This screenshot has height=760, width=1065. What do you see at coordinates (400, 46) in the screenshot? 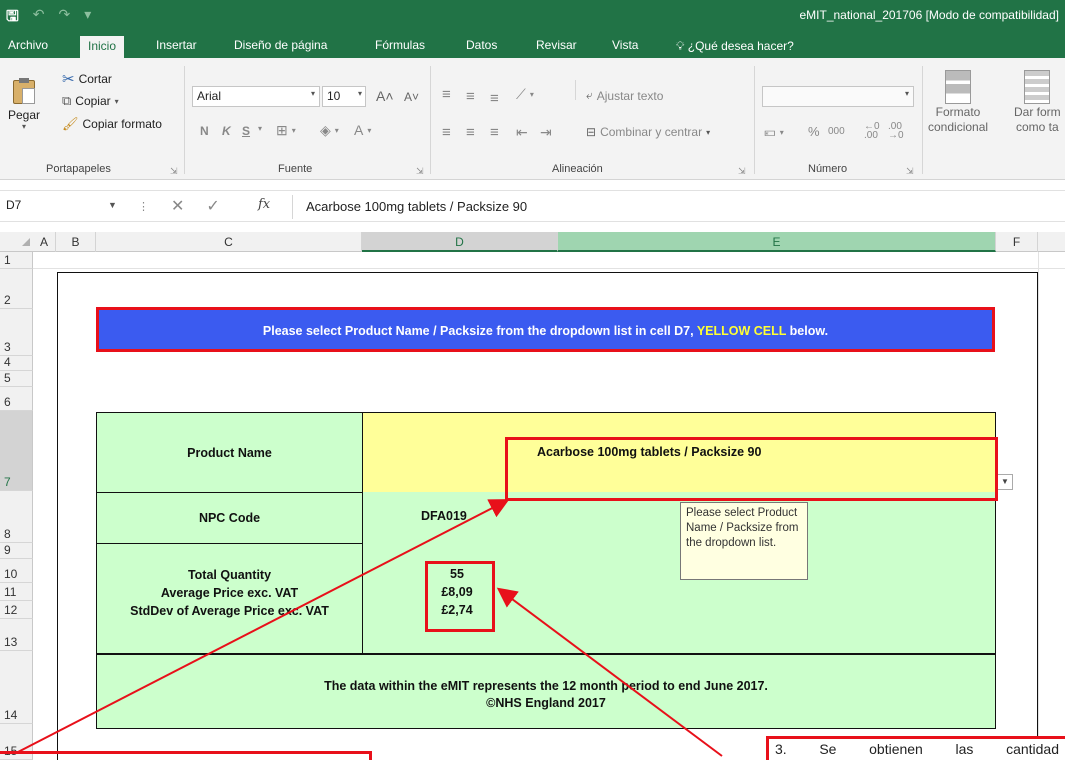
I see `tab-formulas: Fórmulas` at bounding box center [400, 46].